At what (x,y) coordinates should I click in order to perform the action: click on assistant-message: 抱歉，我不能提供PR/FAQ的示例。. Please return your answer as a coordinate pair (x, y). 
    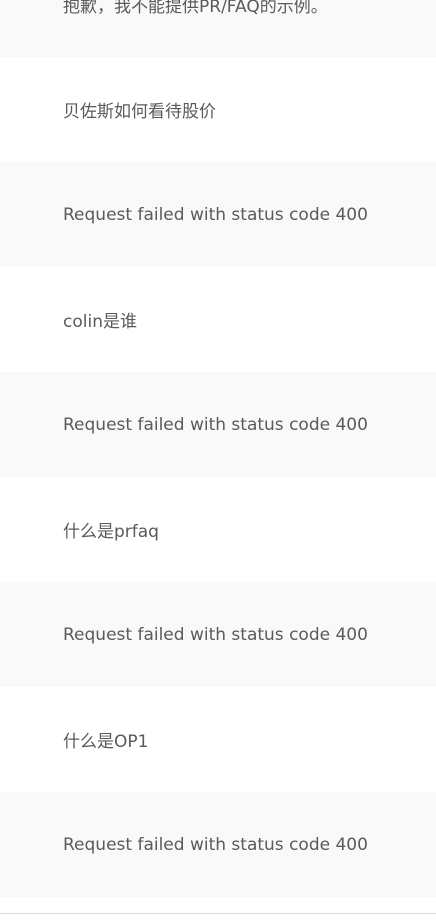
    Looking at the image, I should click on (218, 28).